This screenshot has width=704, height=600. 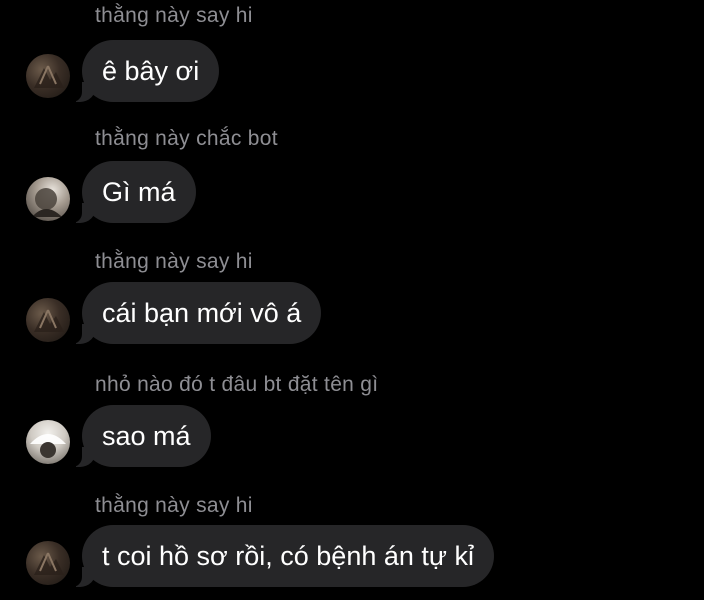 I want to click on message-bubble: Gì má, so click(x=133, y=192).